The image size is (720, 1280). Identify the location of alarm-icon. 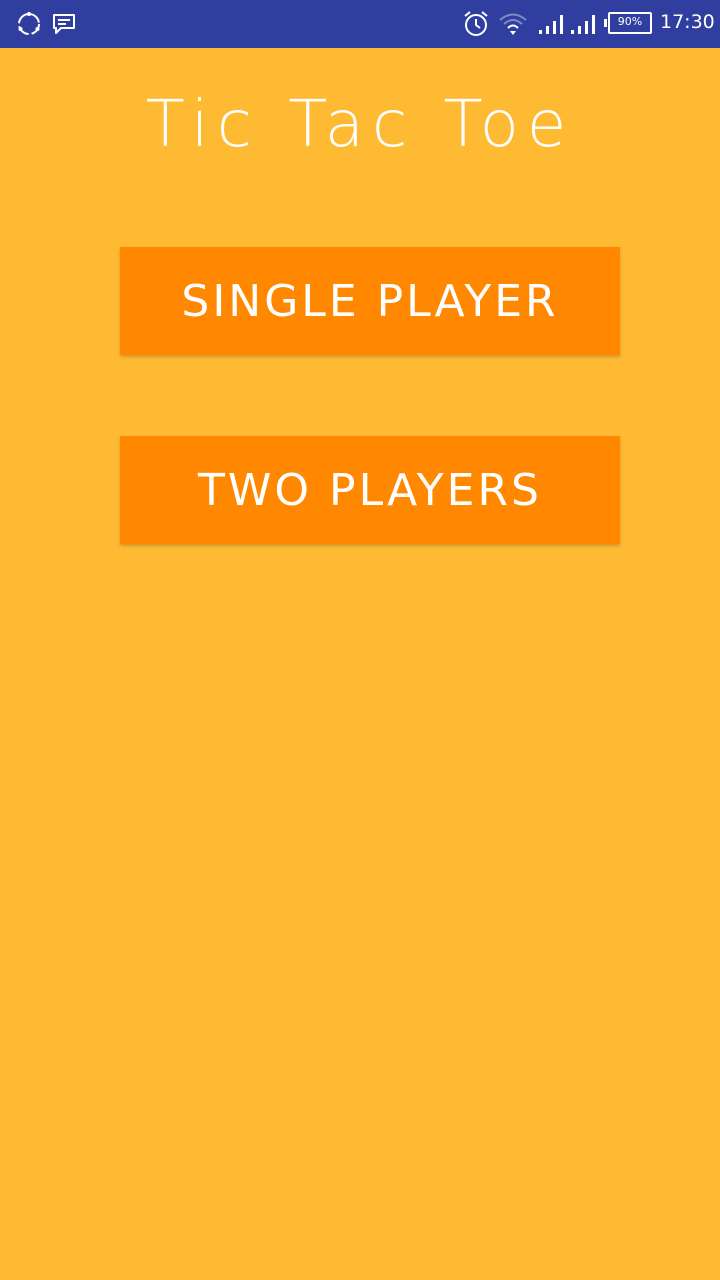
(476, 23).